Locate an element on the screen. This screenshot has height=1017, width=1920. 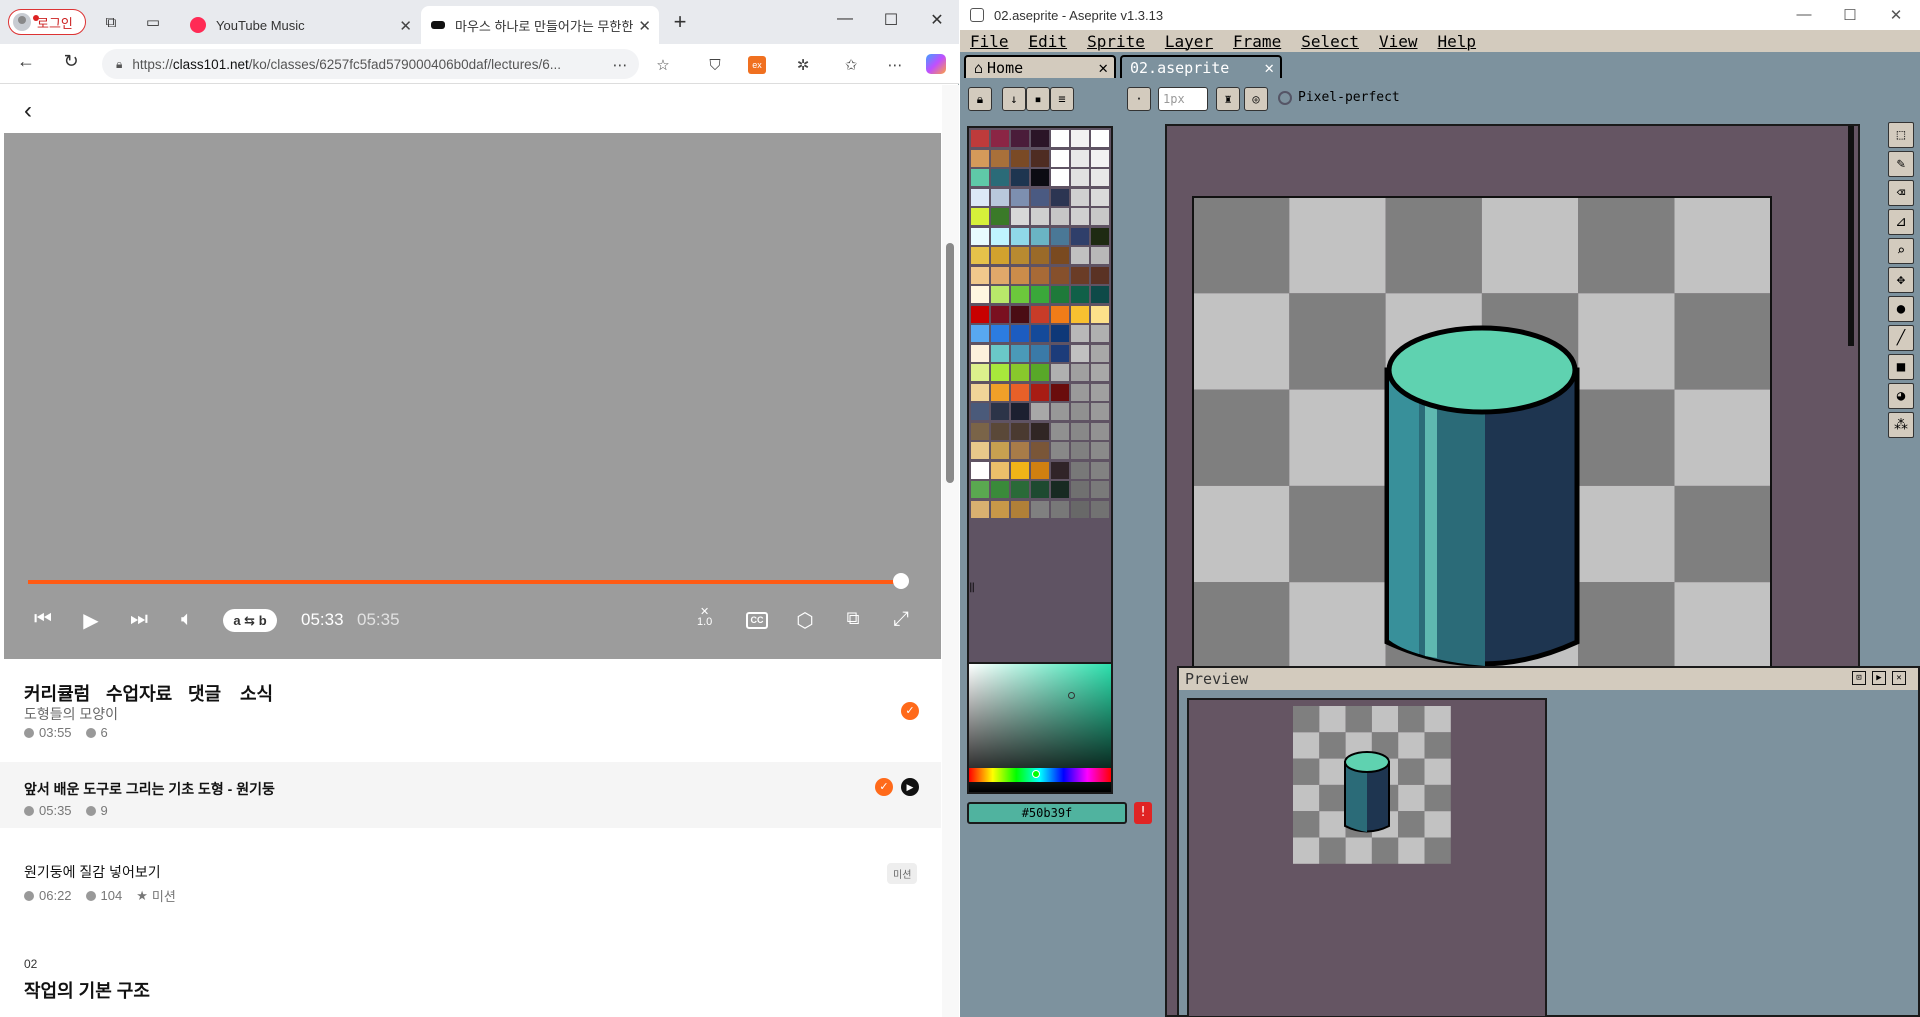
color-picker-cursor is located at coordinates (1071, 695).